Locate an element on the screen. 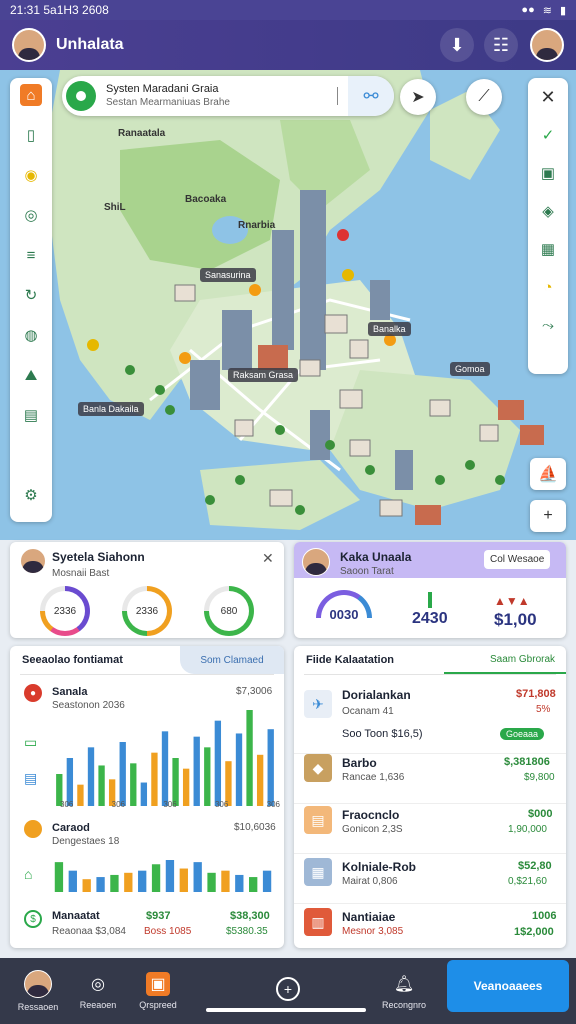  status-dot-icon is located at coordinates (81, 96).